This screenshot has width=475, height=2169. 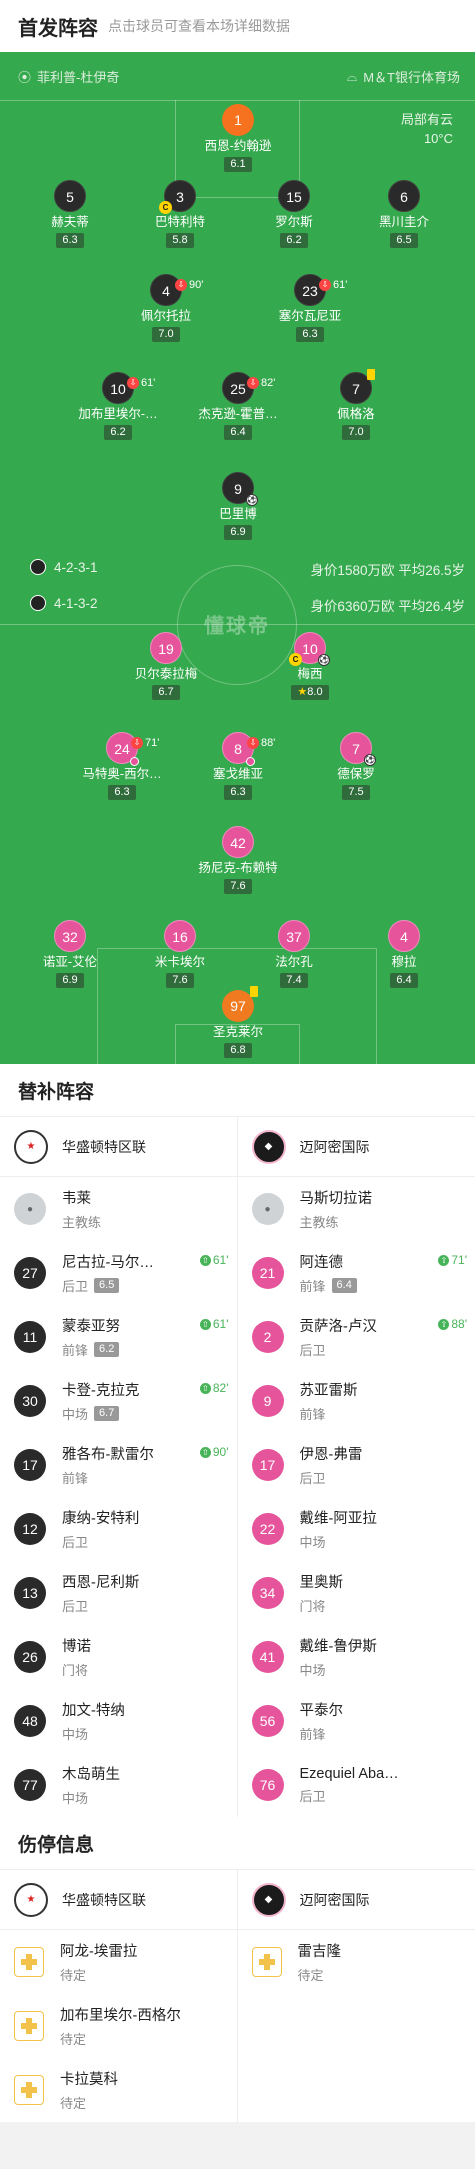 I want to click on sub-off-icon: ⇩, so click(x=181, y=285).